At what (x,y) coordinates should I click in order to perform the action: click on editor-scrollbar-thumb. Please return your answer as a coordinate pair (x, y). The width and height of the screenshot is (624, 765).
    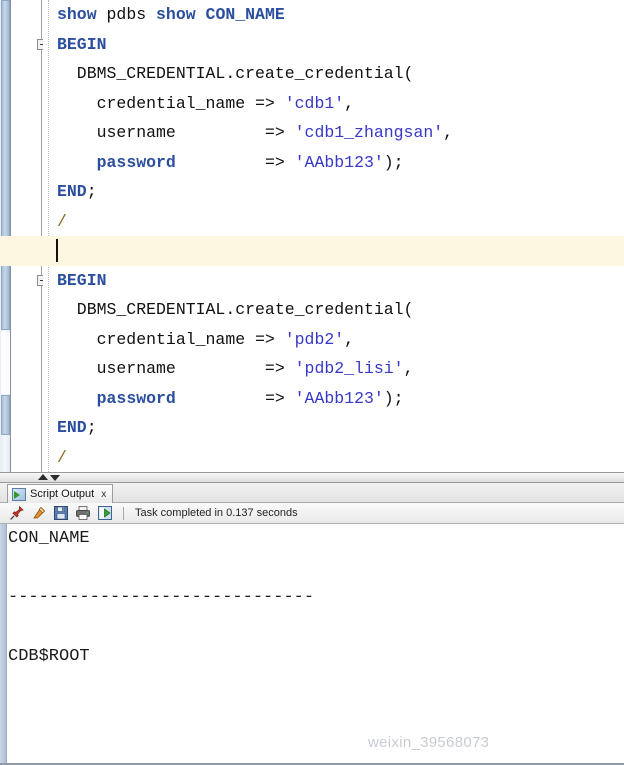
    Looking at the image, I should click on (5, 165).